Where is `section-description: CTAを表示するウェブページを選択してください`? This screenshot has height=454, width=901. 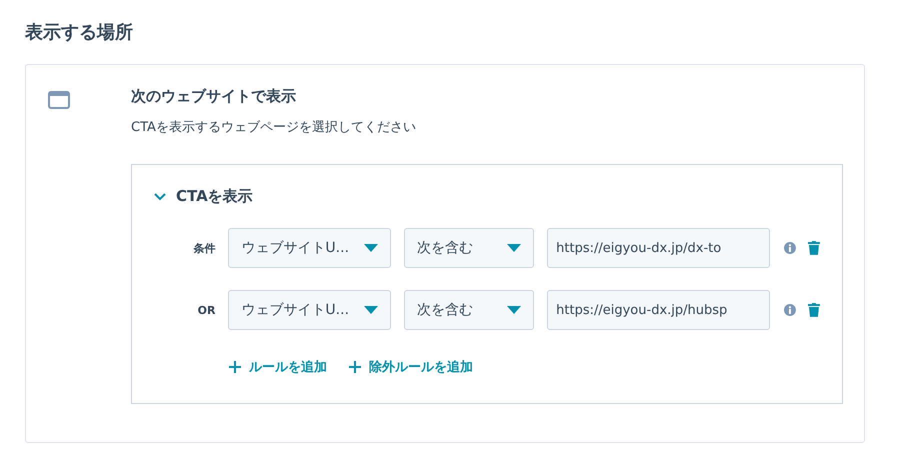 section-description: CTAを表示するウェブページを選択してください is located at coordinates (274, 127).